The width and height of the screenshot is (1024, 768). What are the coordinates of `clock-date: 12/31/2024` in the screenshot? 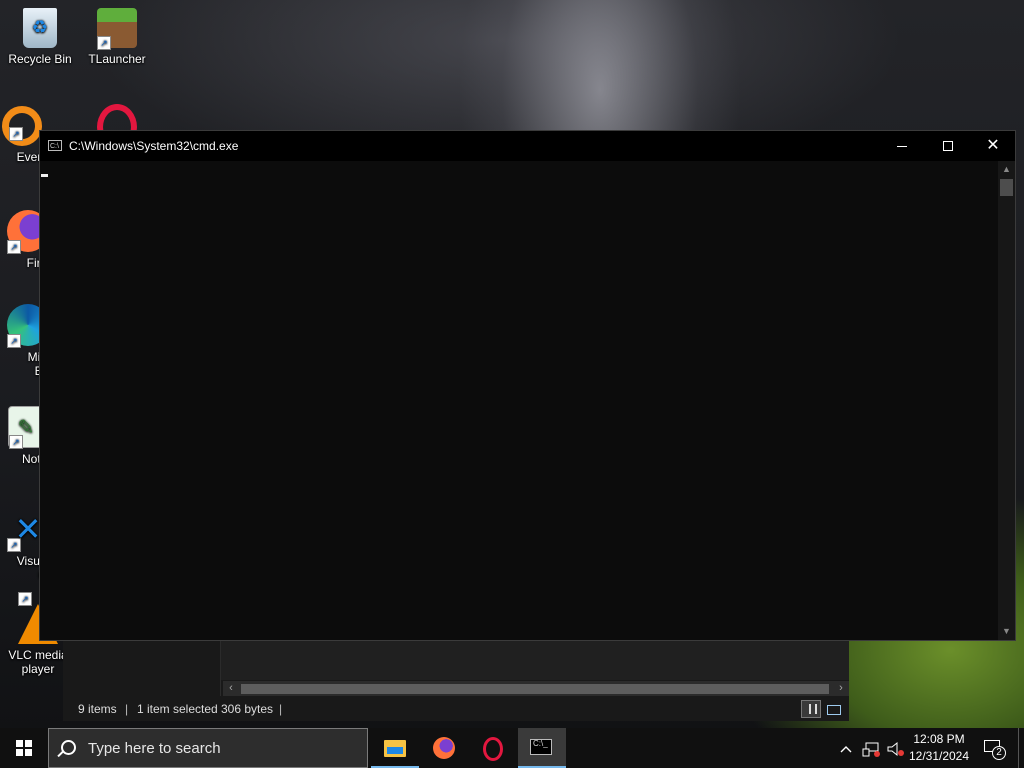 It's located at (939, 756).